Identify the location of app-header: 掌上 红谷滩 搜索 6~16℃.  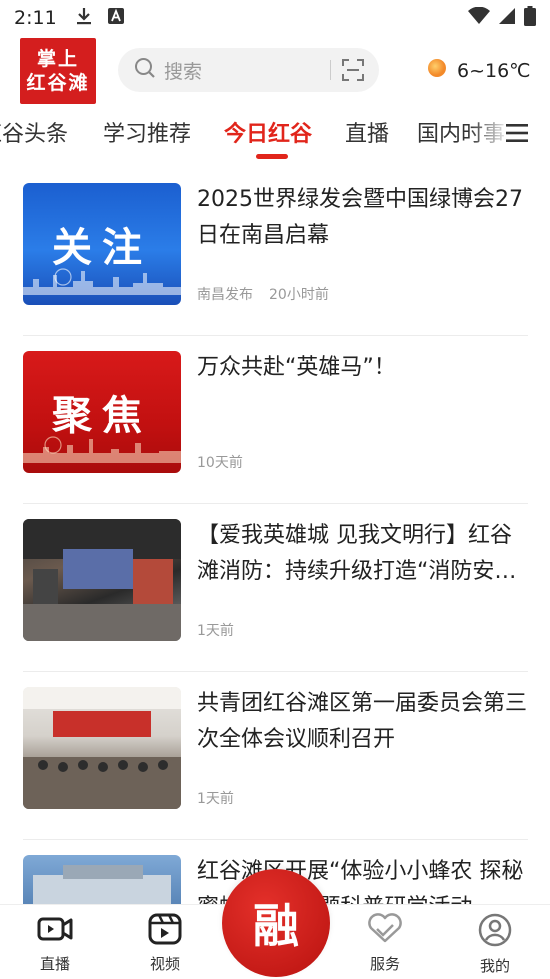
(275, 71).